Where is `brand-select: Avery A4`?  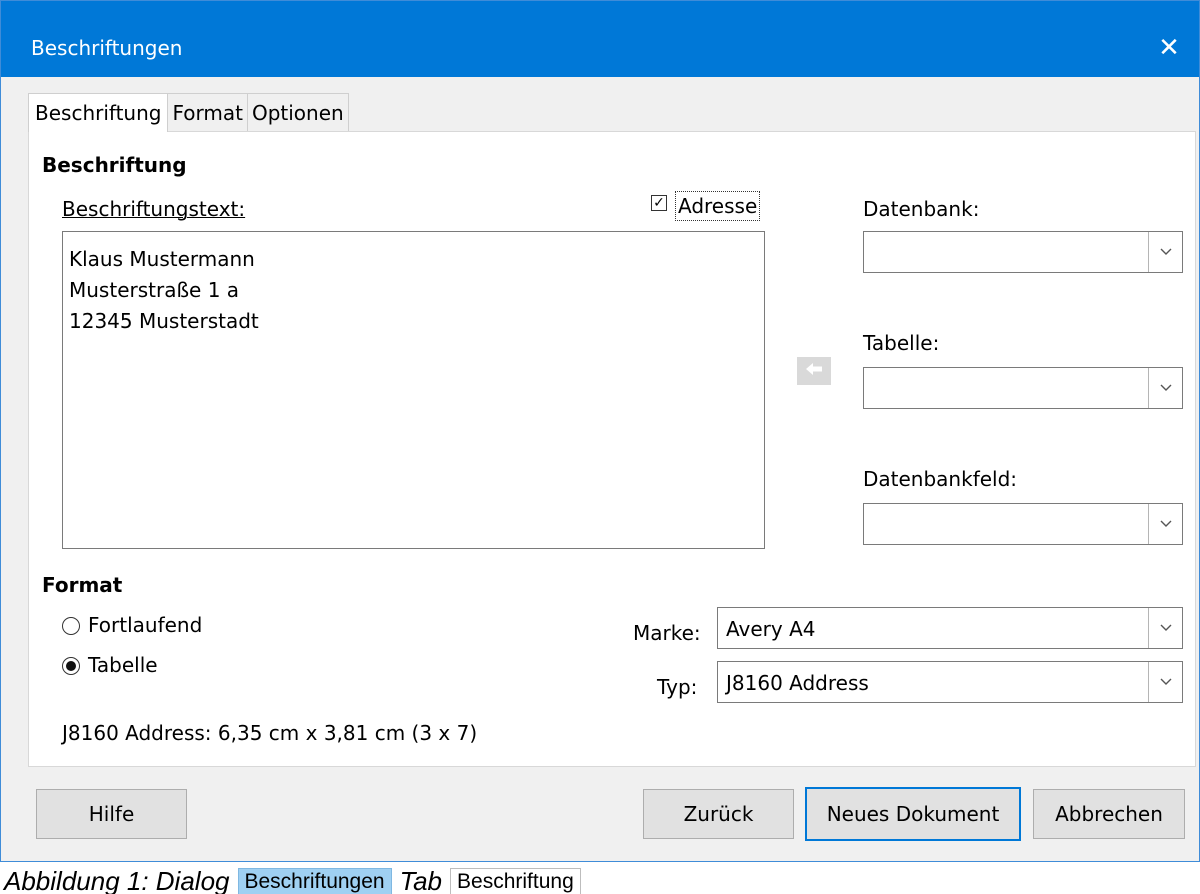
brand-select: Avery A4 is located at coordinates (950, 628).